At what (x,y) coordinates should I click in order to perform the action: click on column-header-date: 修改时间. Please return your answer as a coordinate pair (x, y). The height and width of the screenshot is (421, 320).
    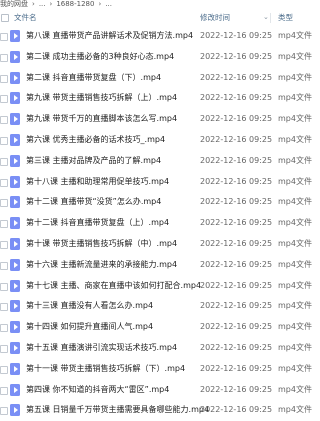
    Looking at the image, I should click on (215, 17).